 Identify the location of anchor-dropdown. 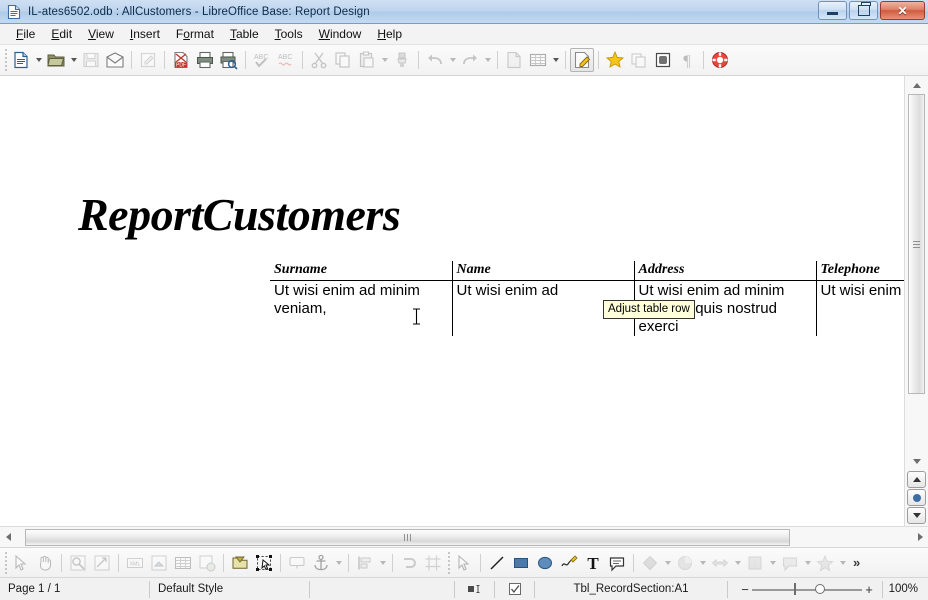
(338, 563).